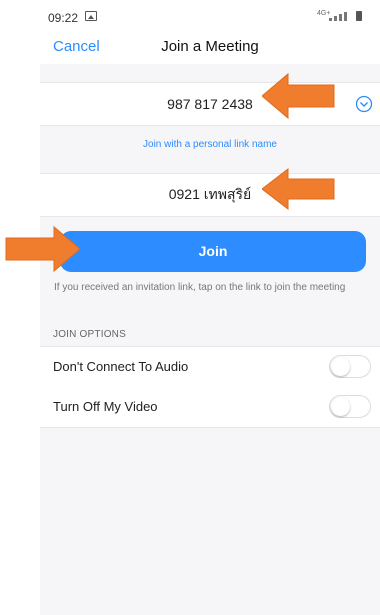 The image size is (380, 615). I want to click on option-label: Don't Connect To Audio, so click(121, 366).